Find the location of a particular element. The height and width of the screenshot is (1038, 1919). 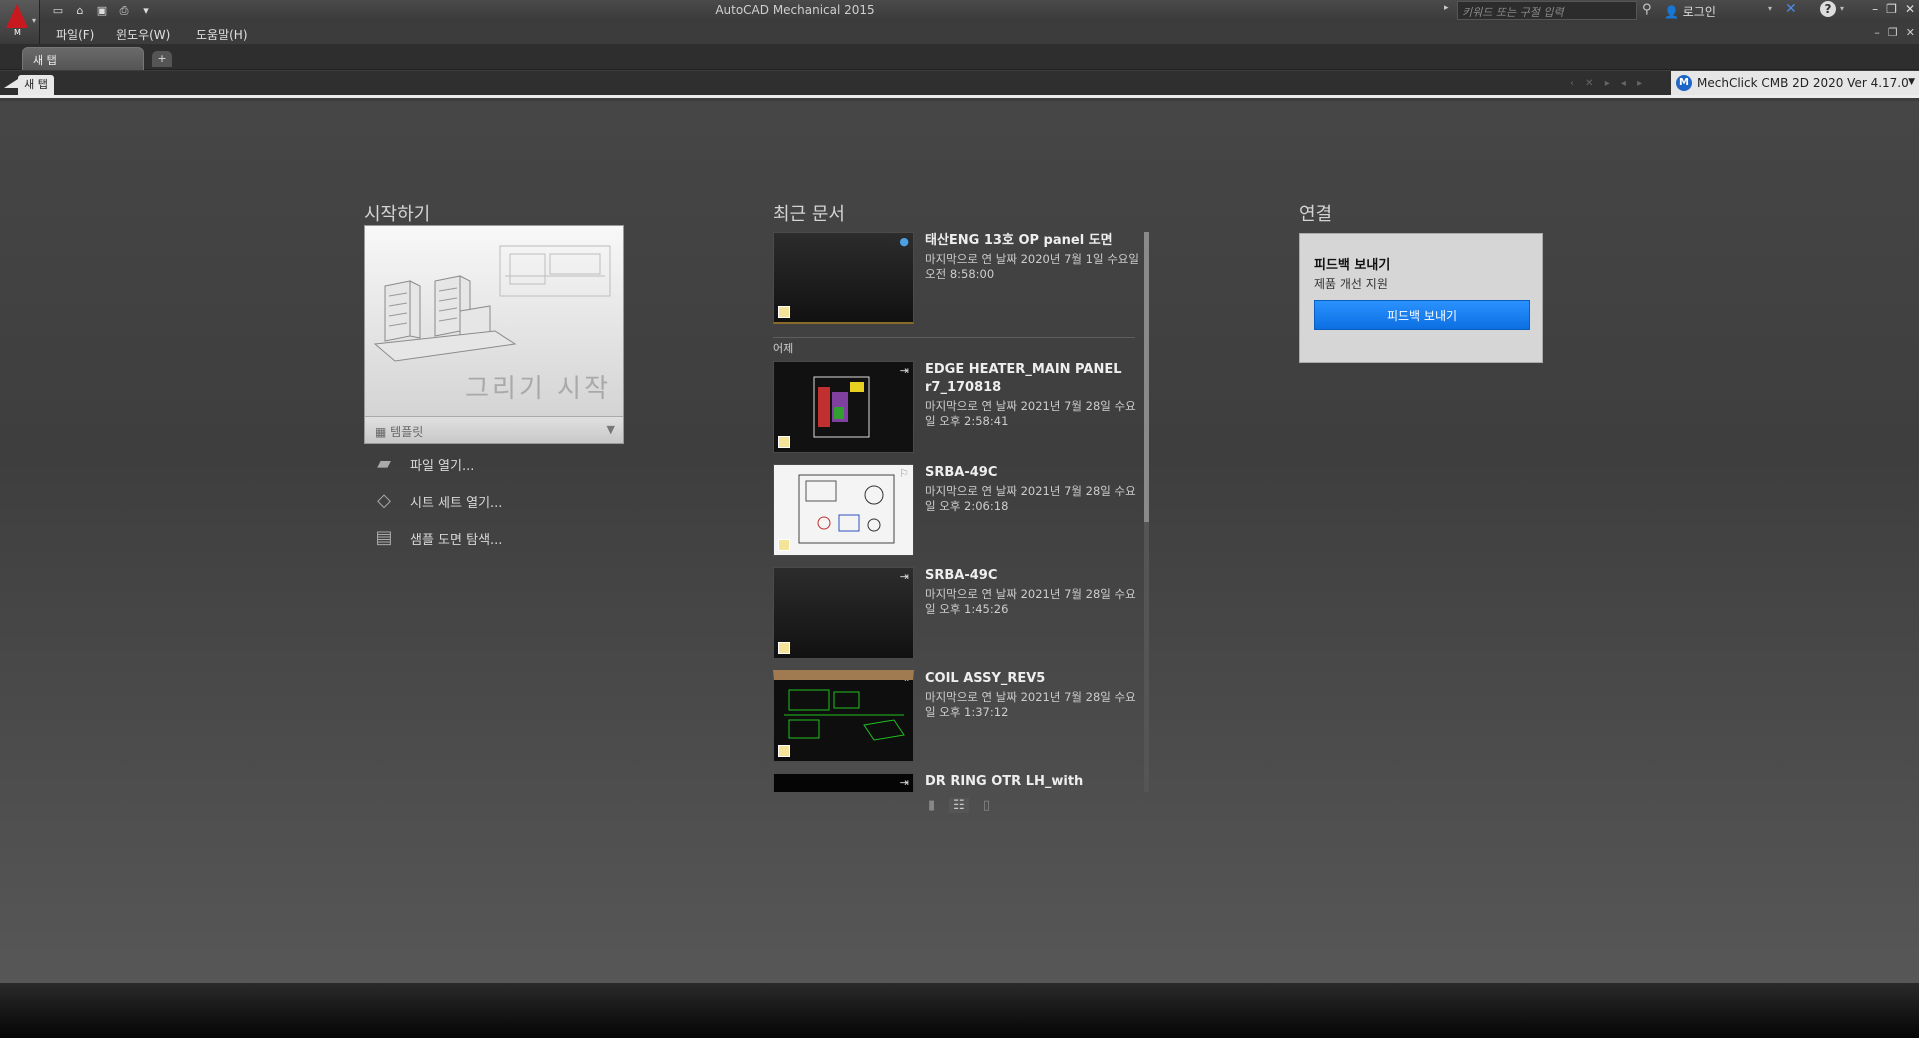

recent-item-name: 태산ENG 13호 OP panel 도면 is located at coordinates (1019, 240).